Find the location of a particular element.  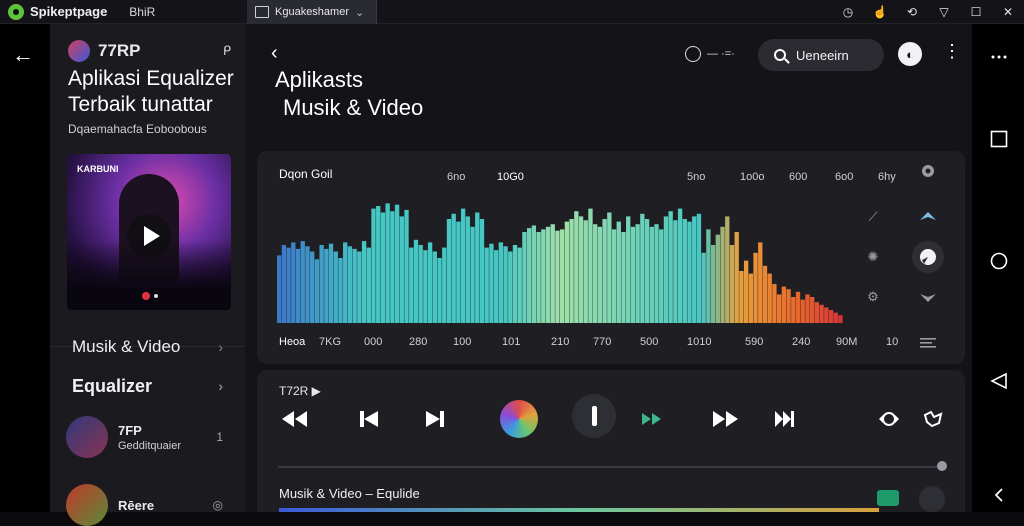

tool-icon is located at coordinates (932, 499).